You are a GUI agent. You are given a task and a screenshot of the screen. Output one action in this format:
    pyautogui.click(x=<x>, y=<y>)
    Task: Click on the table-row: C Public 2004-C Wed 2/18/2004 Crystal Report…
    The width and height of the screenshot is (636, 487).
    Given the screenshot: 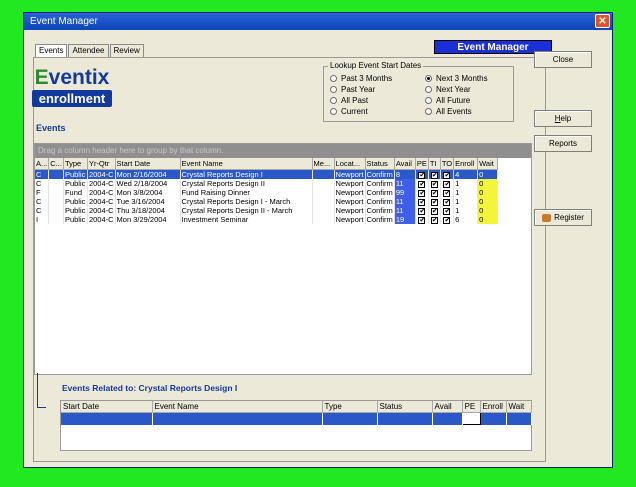 What is the action you would take?
    pyautogui.click(x=267, y=183)
    